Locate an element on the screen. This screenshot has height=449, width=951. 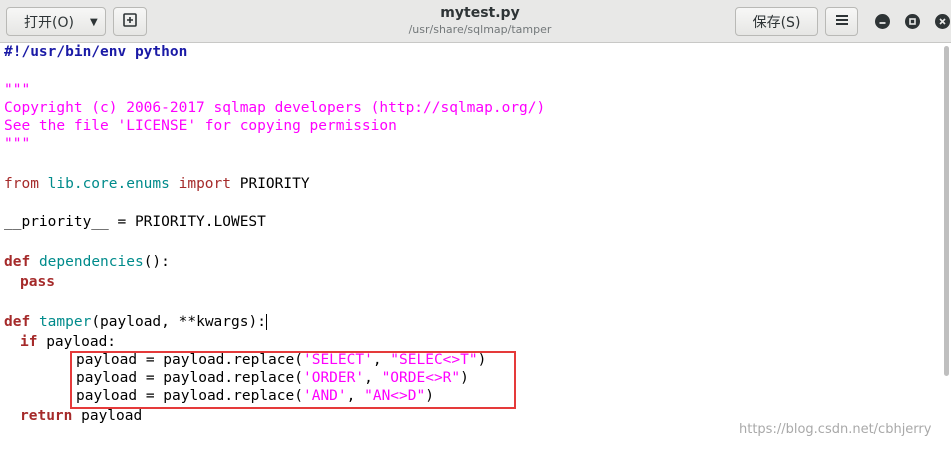
annotation-highlight-box is located at coordinates (293, 380).